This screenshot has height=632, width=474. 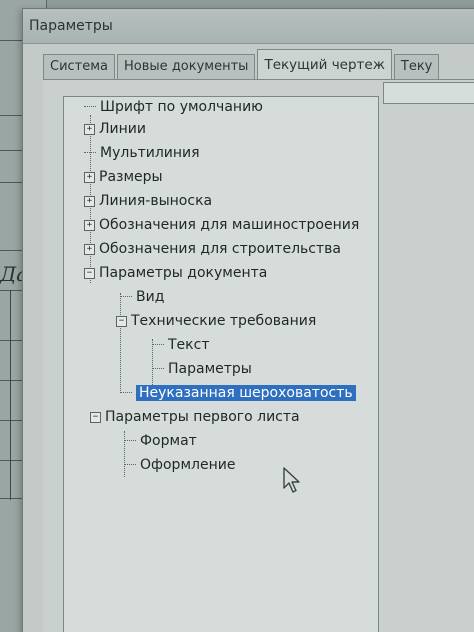 I want to click on tree-item-label: Формат, so click(x=168, y=441).